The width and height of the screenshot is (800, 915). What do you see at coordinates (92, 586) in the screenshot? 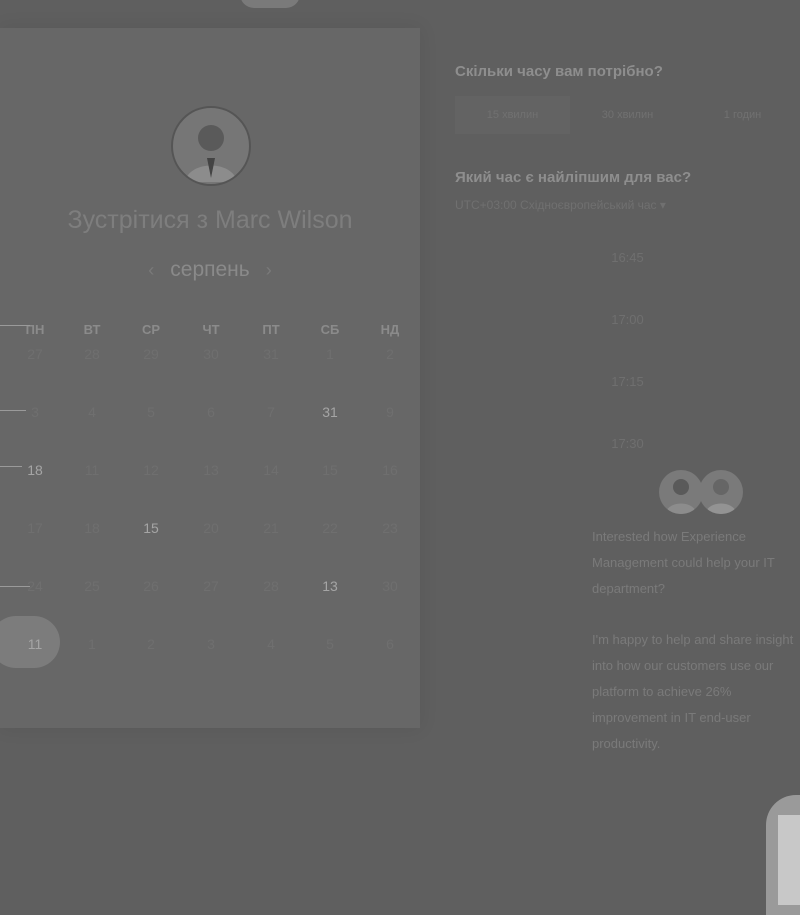
I see `calendar-day: 25` at bounding box center [92, 586].